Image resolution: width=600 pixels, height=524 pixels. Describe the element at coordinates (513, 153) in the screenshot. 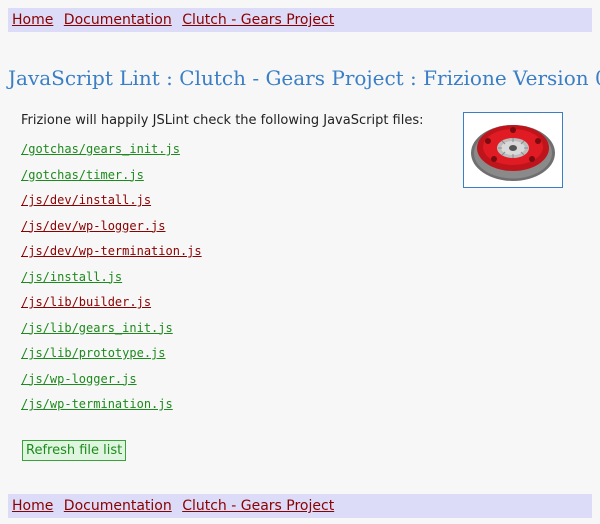

I see `clutch-photo-icon` at that location.